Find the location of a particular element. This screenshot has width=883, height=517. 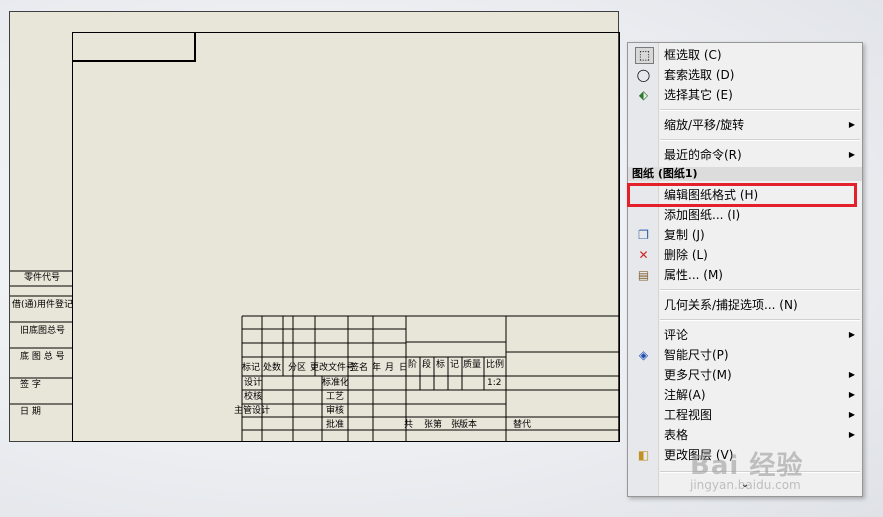

menu-item-label: 智能尺寸(P) is located at coordinates (696, 355).